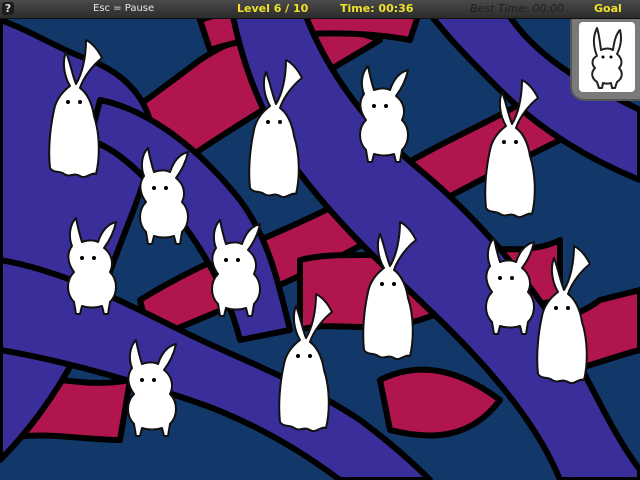  Describe the element at coordinates (8, 8) in the screenshot. I see `help-icon: ?` at that location.